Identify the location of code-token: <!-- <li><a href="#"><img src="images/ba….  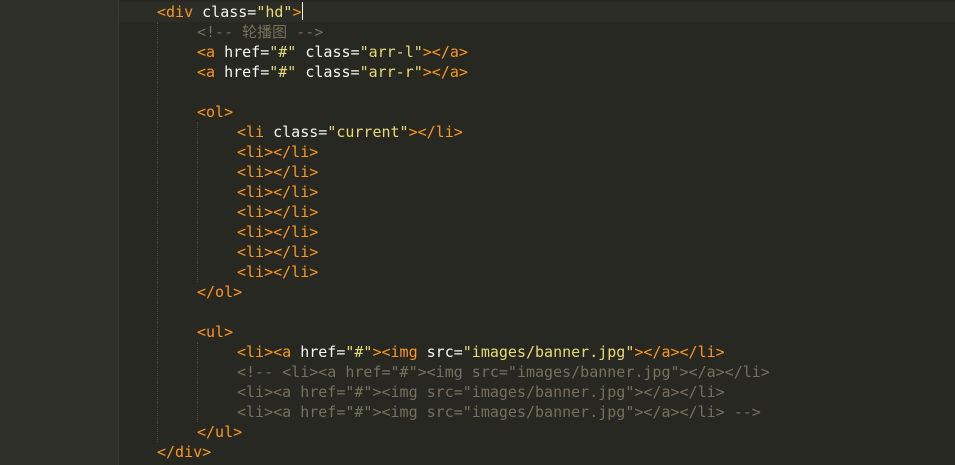
(503, 372).